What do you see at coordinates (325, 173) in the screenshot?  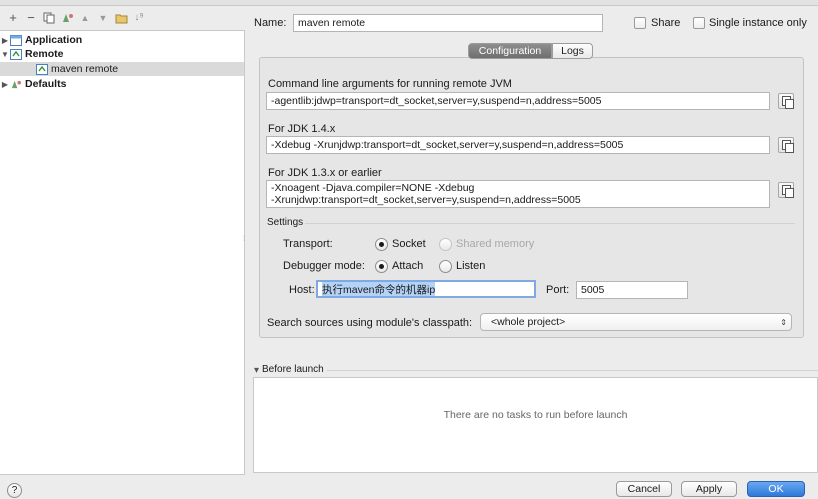 I see `jdk13-label: For JDK 1.3.x or earlier` at bounding box center [325, 173].